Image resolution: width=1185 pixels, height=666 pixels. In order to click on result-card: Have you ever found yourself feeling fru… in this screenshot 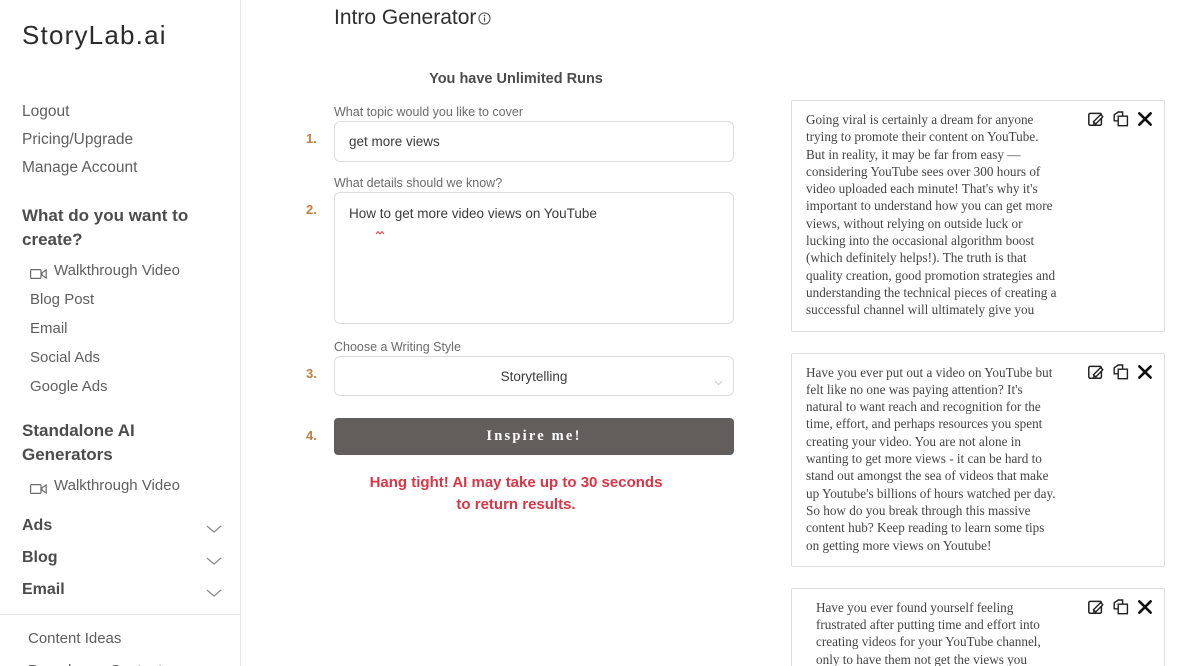, I will do `click(978, 626)`.